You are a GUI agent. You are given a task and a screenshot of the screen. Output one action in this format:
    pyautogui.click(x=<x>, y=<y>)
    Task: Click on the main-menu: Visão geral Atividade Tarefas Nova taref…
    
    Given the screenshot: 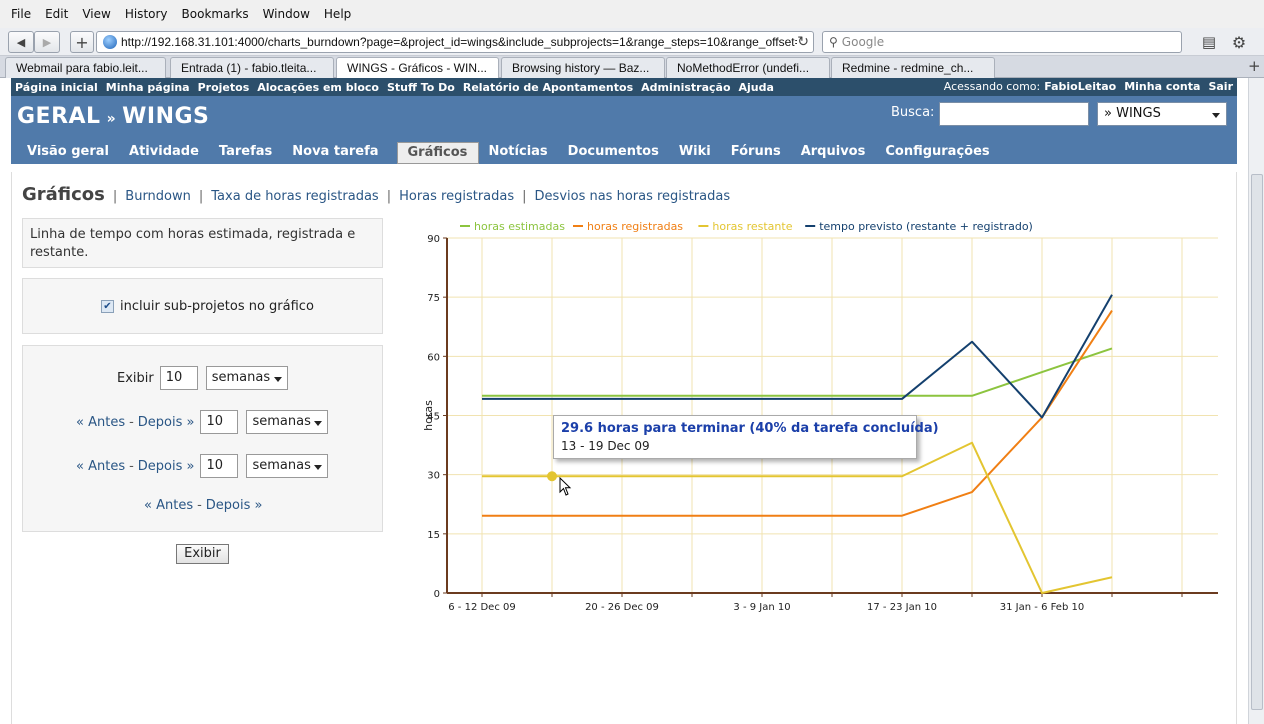 What is the action you would take?
    pyautogui.click(x=508, y=153)
    